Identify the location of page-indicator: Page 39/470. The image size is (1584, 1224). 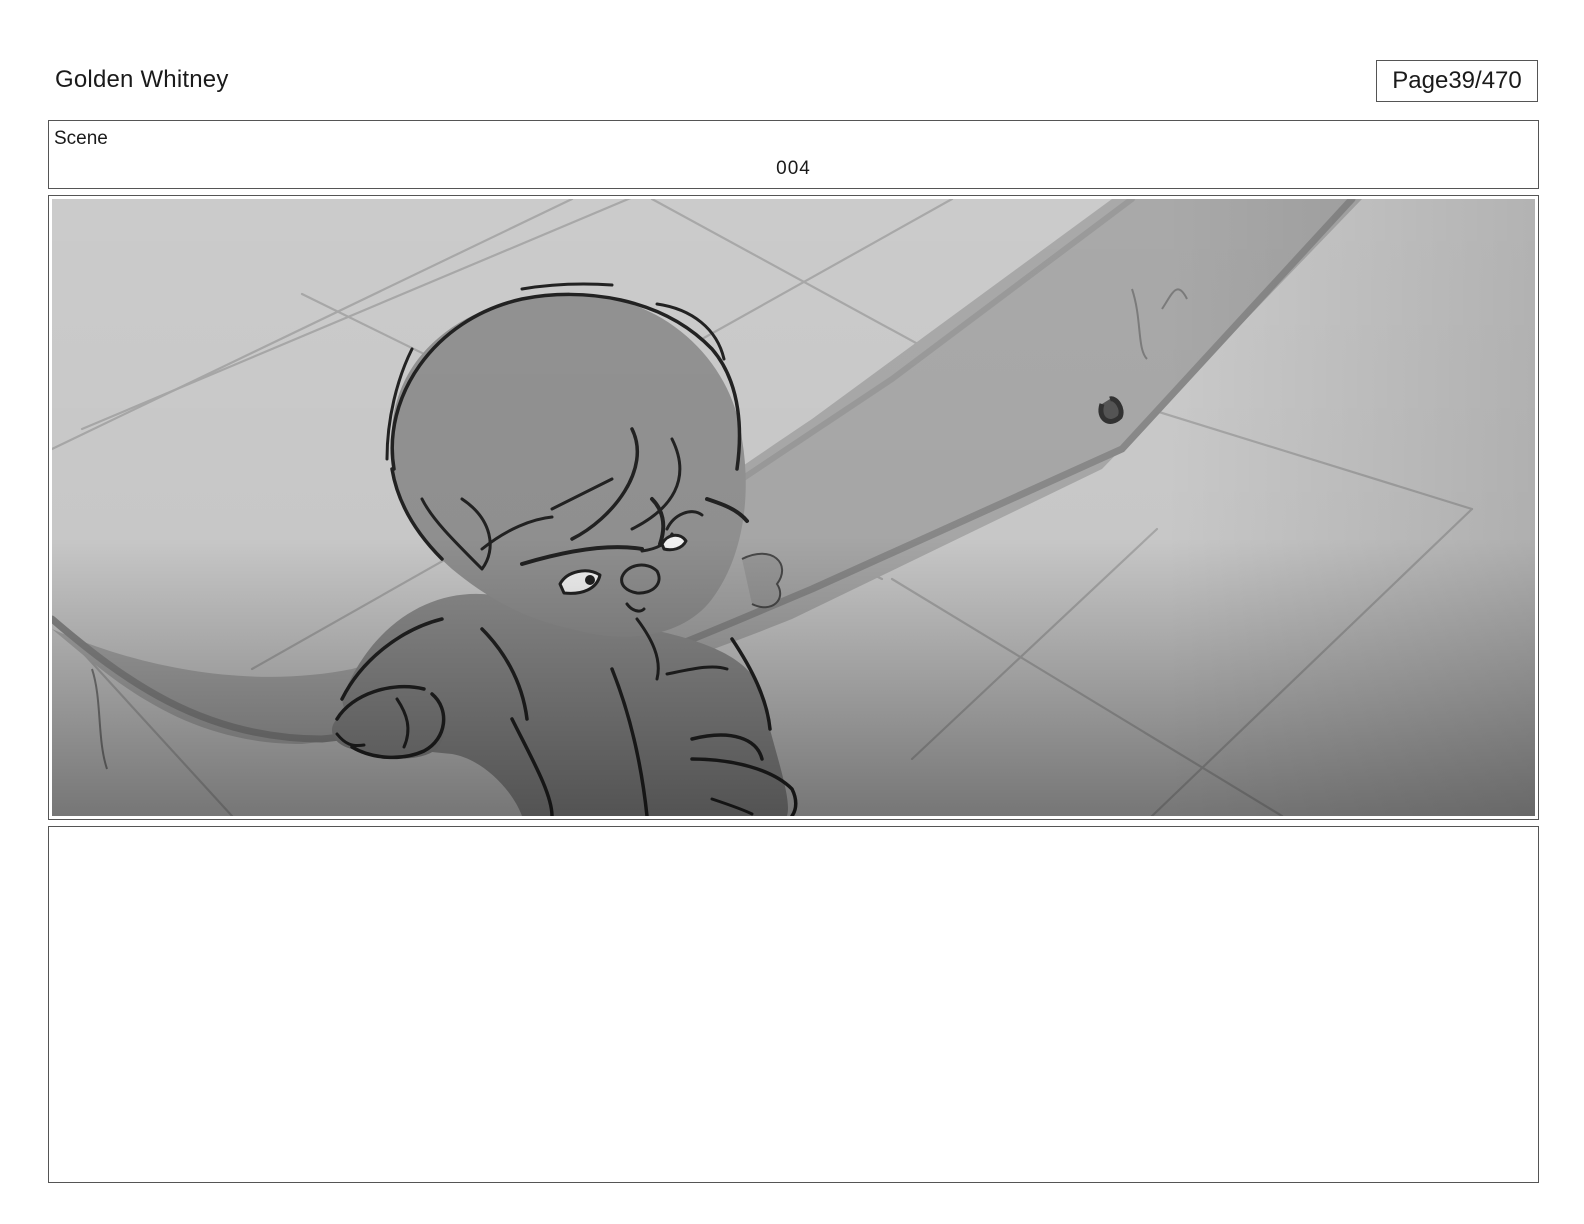
(1457, 81).